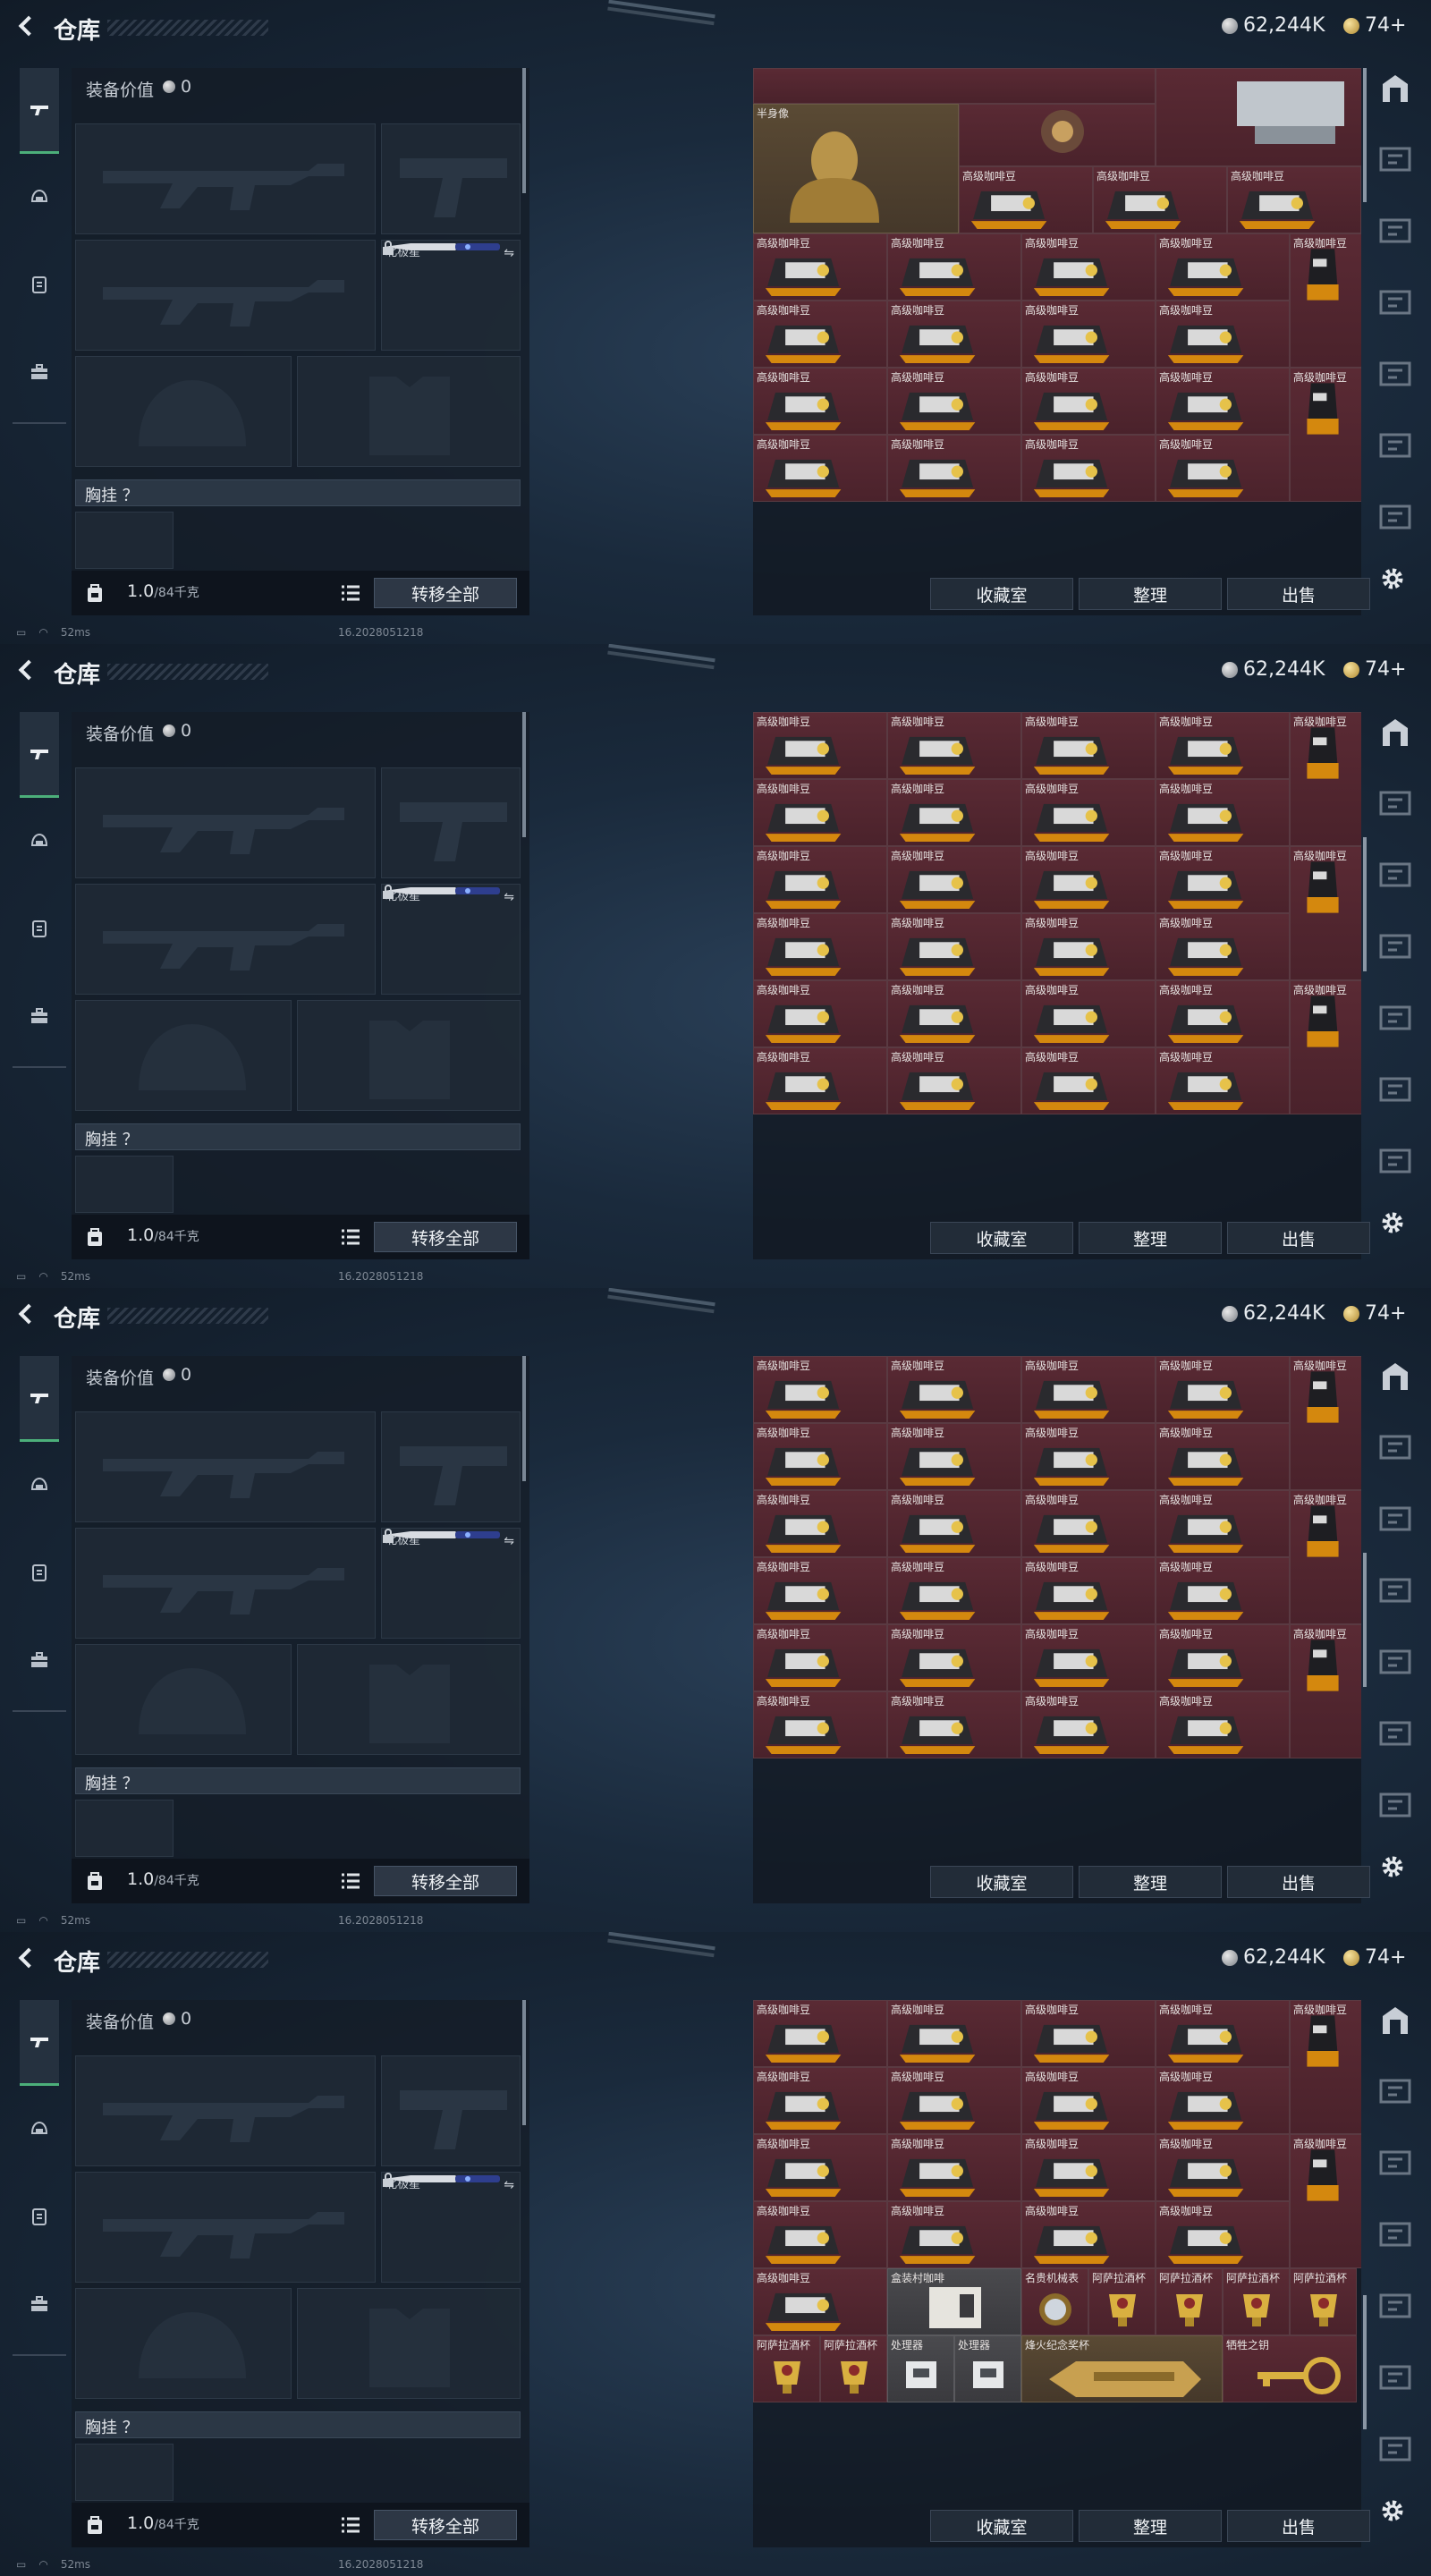  What do you see at coordinates (226, 1583) in the screenshot?
I see `secondary-weapon-slot` at bounding box center [226, 1583].